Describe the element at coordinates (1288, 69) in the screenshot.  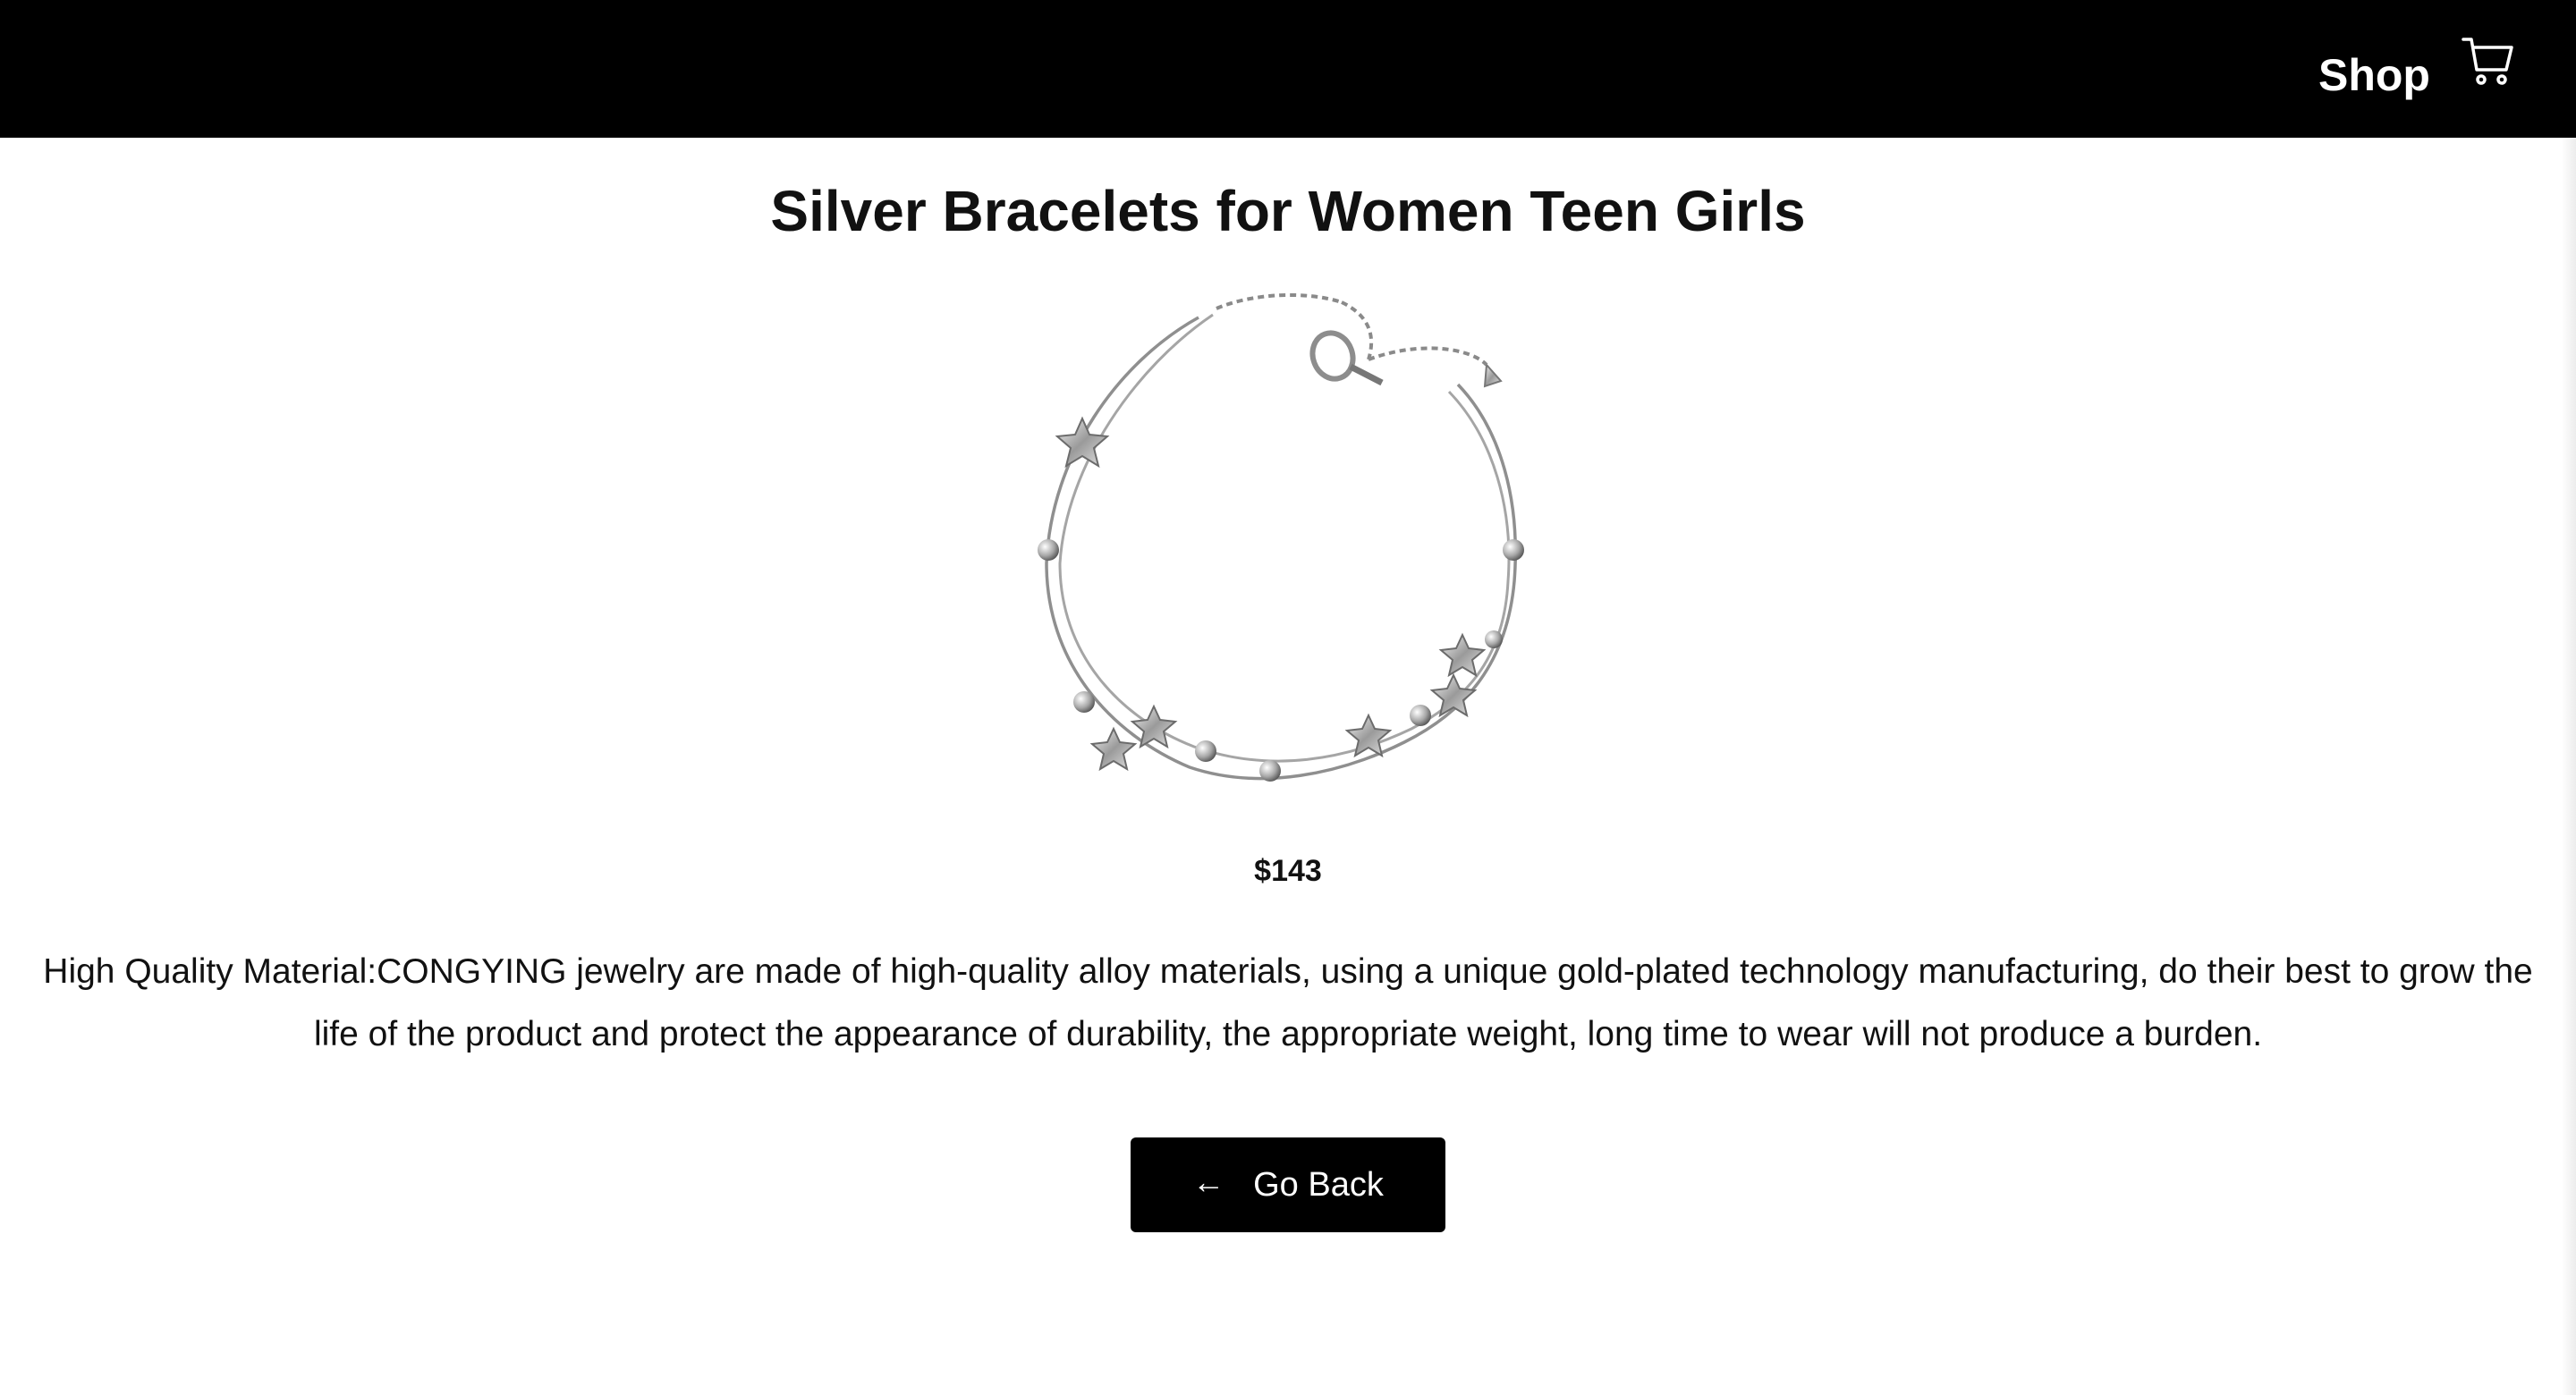
I see `top-nav-bar: Shop` at that location.